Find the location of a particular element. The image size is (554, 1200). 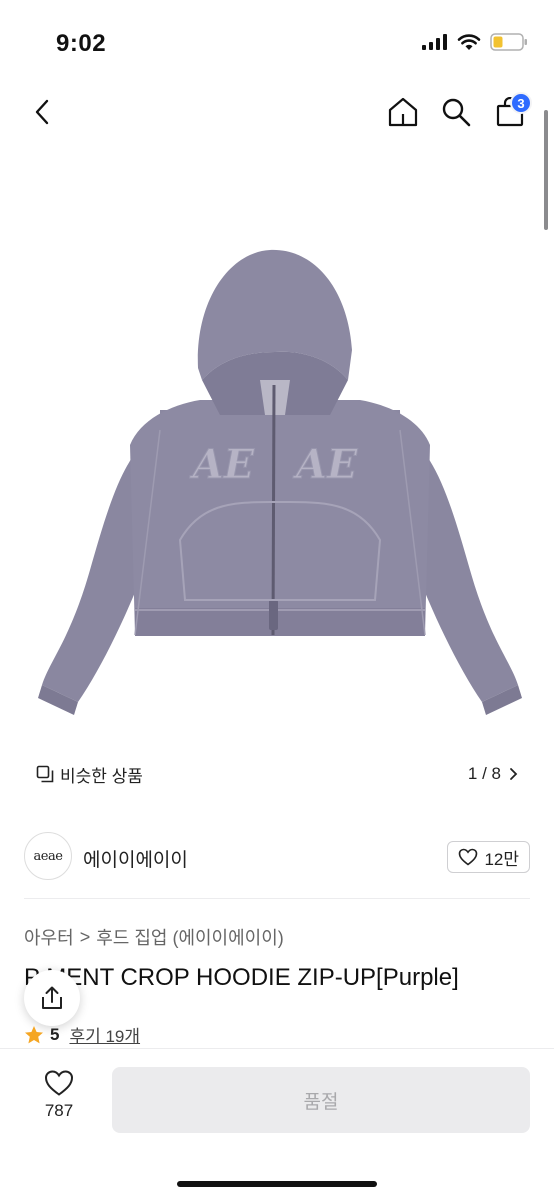

breadcrumb-subcategory: 후드 집업 (에이이에이이) is located at coordinates (190, 937).